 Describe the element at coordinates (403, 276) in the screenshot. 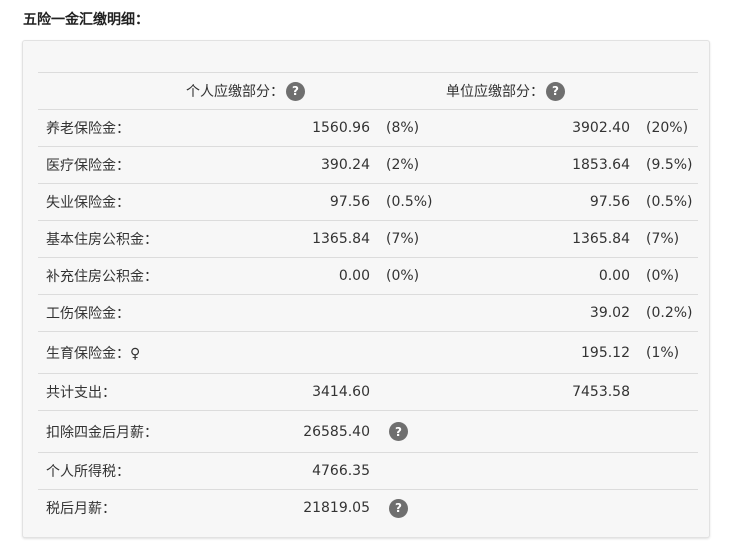

I see `personal-rate: (0%)` at that location.